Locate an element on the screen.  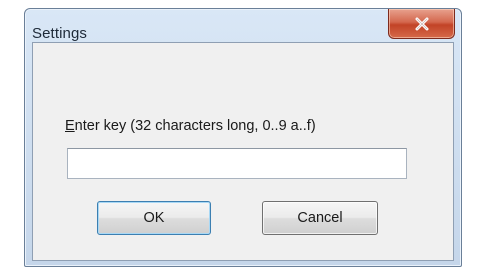
prompt-mnemonic: E is located at coordinates (70, 126).